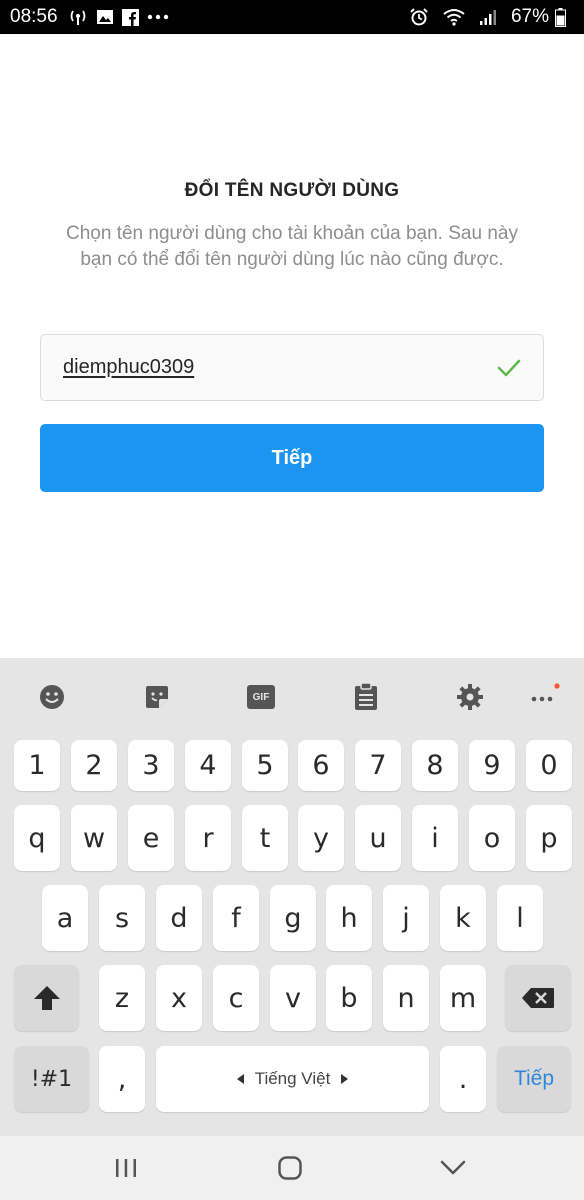 This screenshot has height=1200, width=584. I want to click on settings-icon, so click(470, 697).